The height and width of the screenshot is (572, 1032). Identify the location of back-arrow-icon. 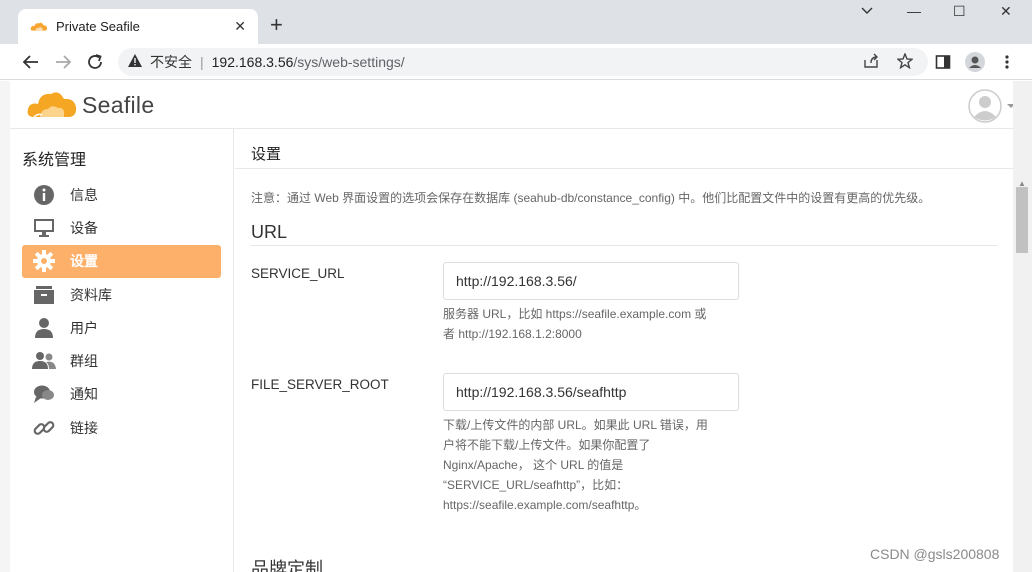
(31, 62).